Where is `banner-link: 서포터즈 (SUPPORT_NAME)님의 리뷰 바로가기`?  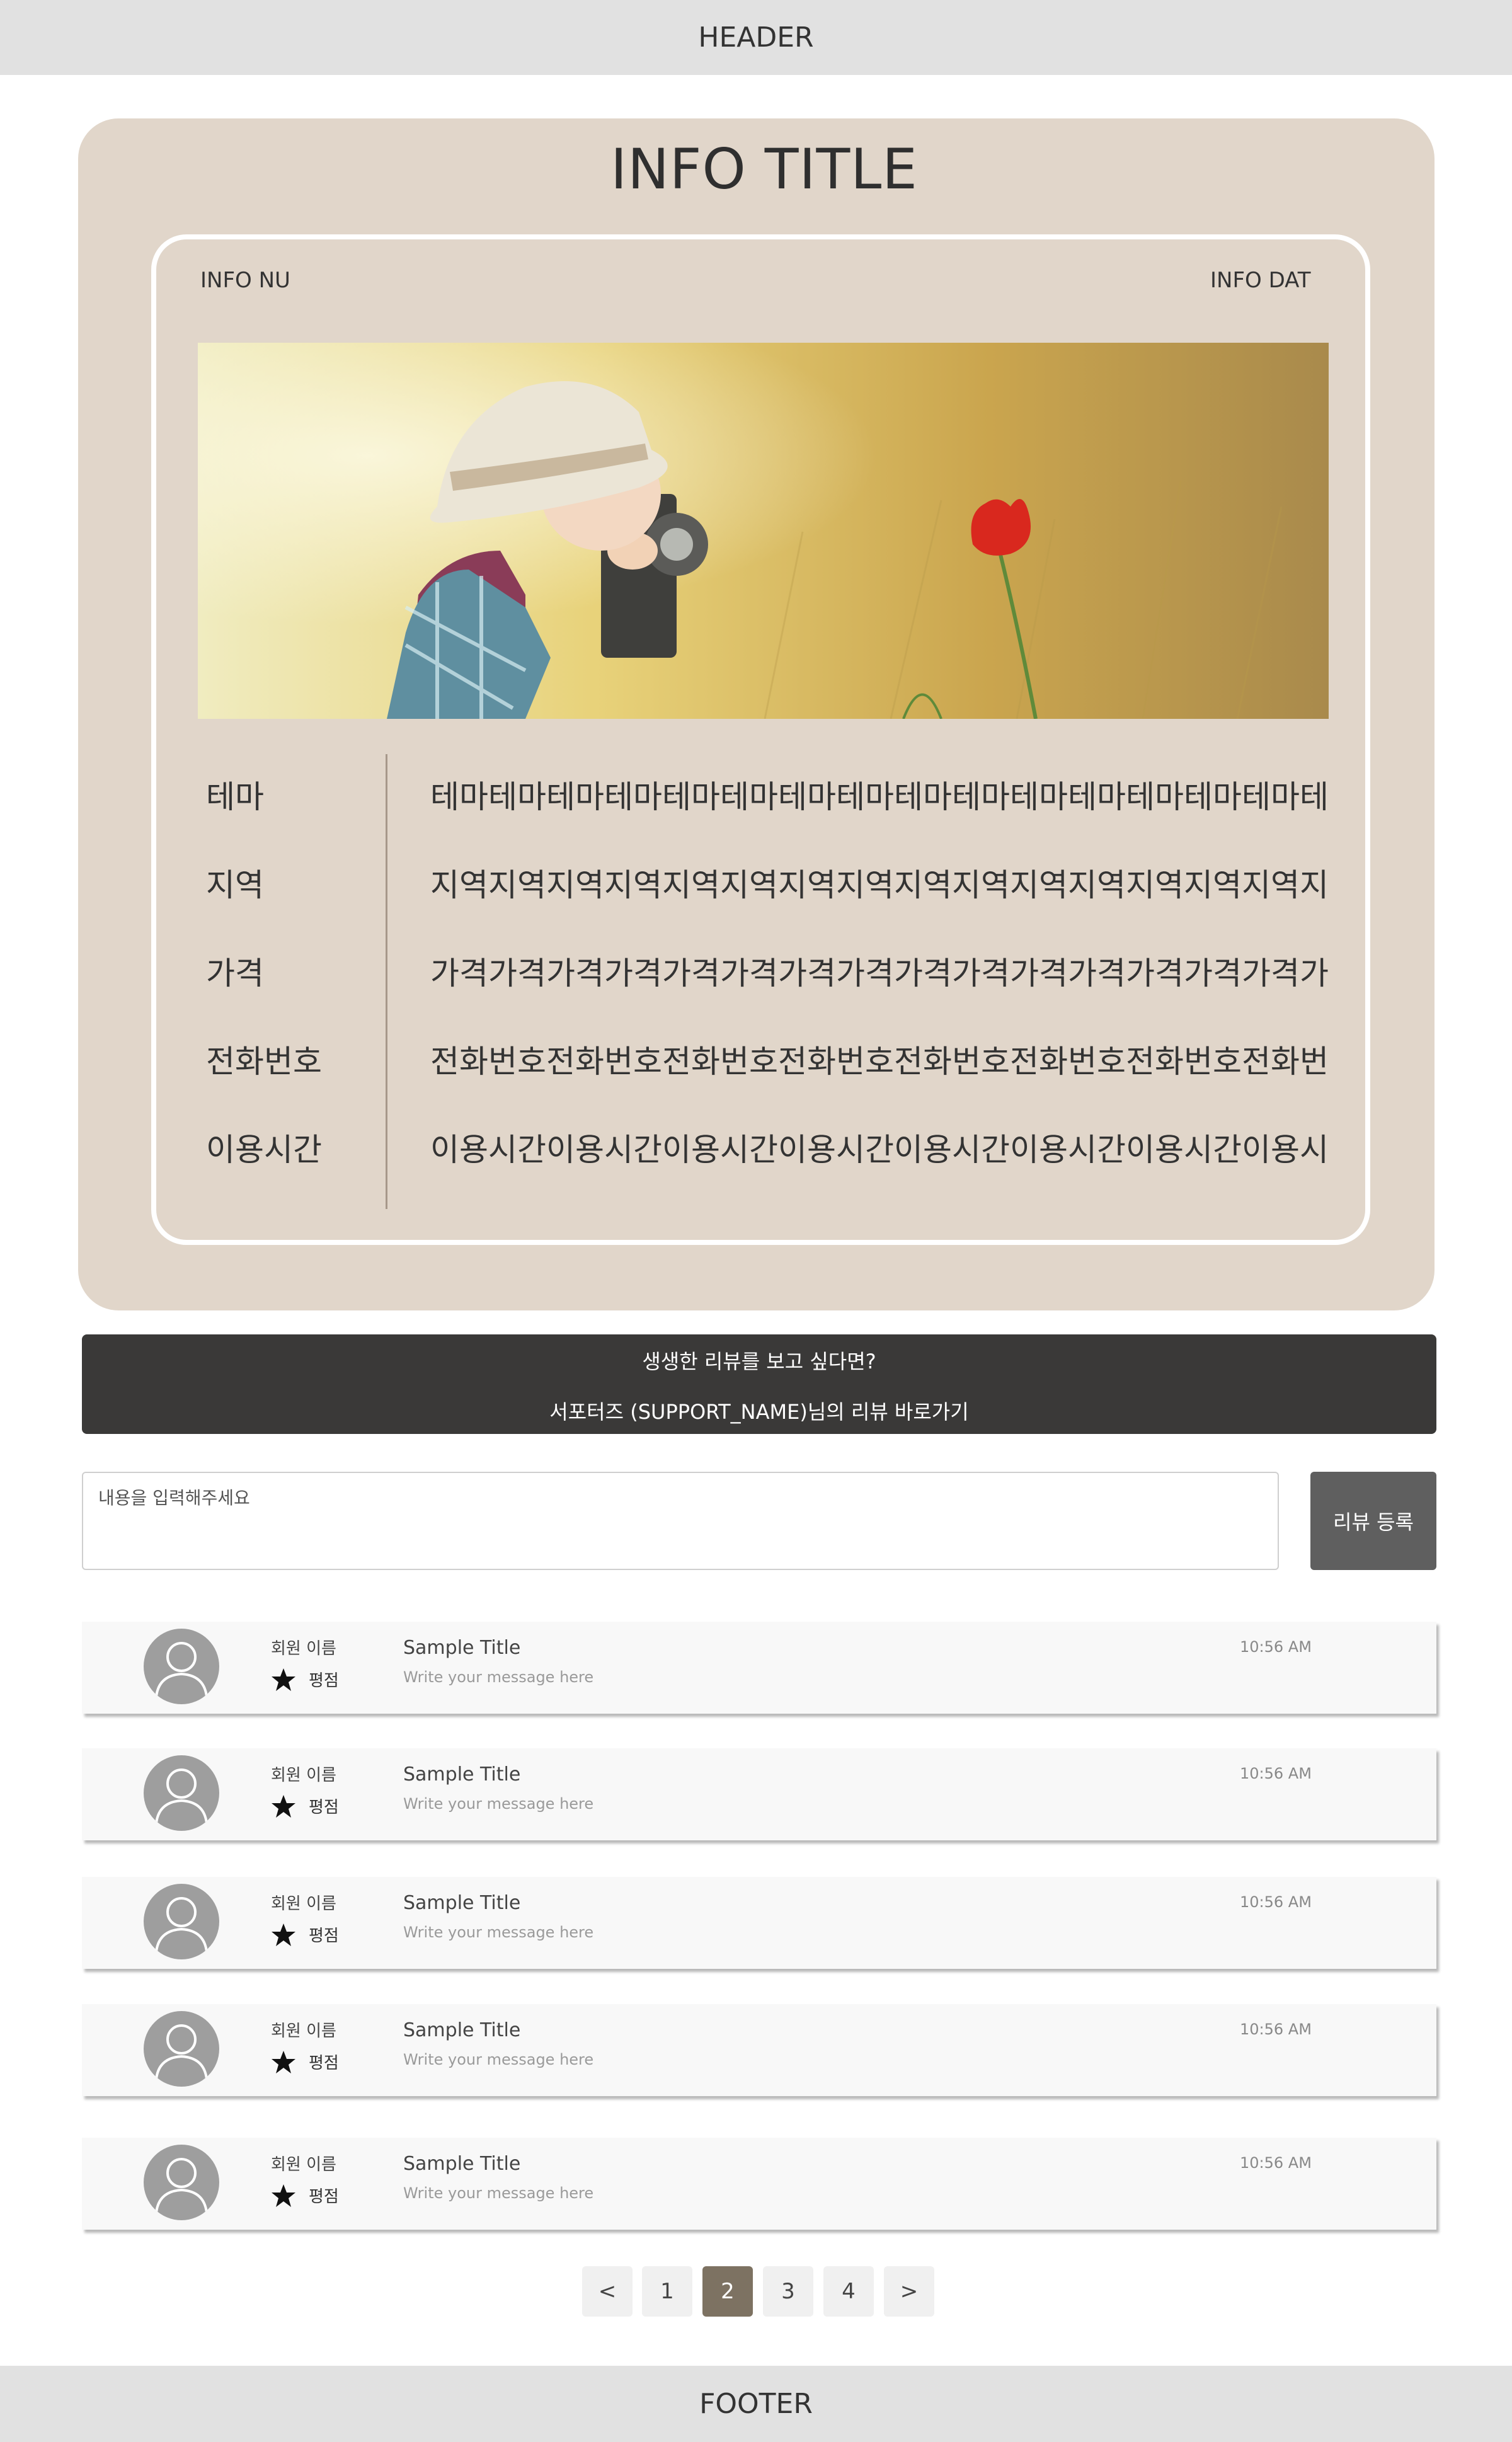 banner-link: 서포터즈 (SUPPORT_NAME)님의 리뷰 바로가기 is located at coordinates (759, 1410).